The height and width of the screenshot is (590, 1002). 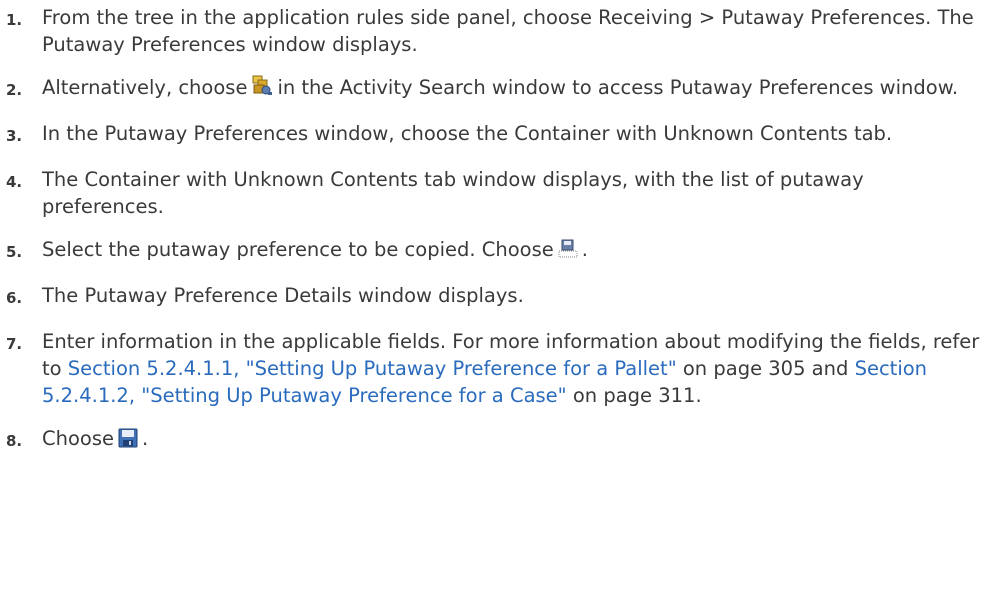 I want to click on step-8: 8. Choose., so click(x=496, y=440).